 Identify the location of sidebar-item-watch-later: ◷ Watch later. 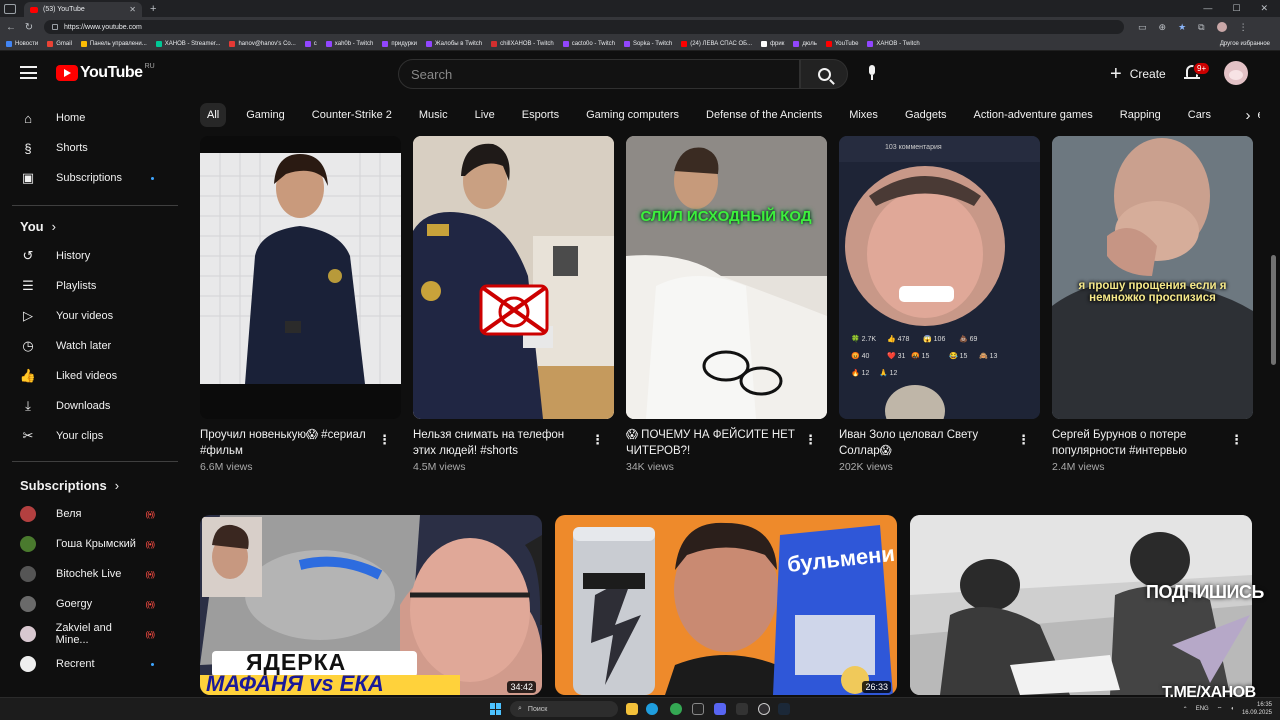
(95, 346).